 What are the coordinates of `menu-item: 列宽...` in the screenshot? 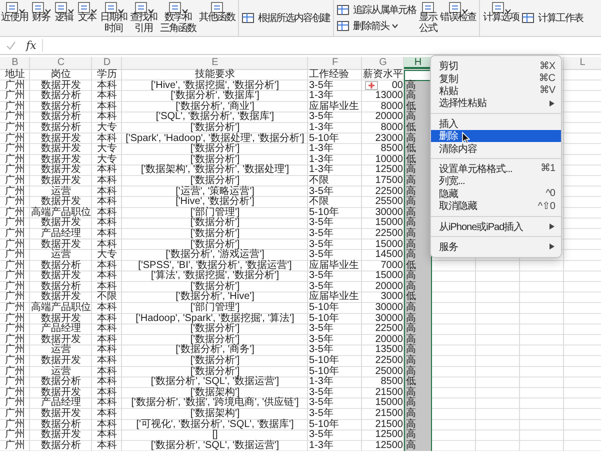 It's located at (496, 181).